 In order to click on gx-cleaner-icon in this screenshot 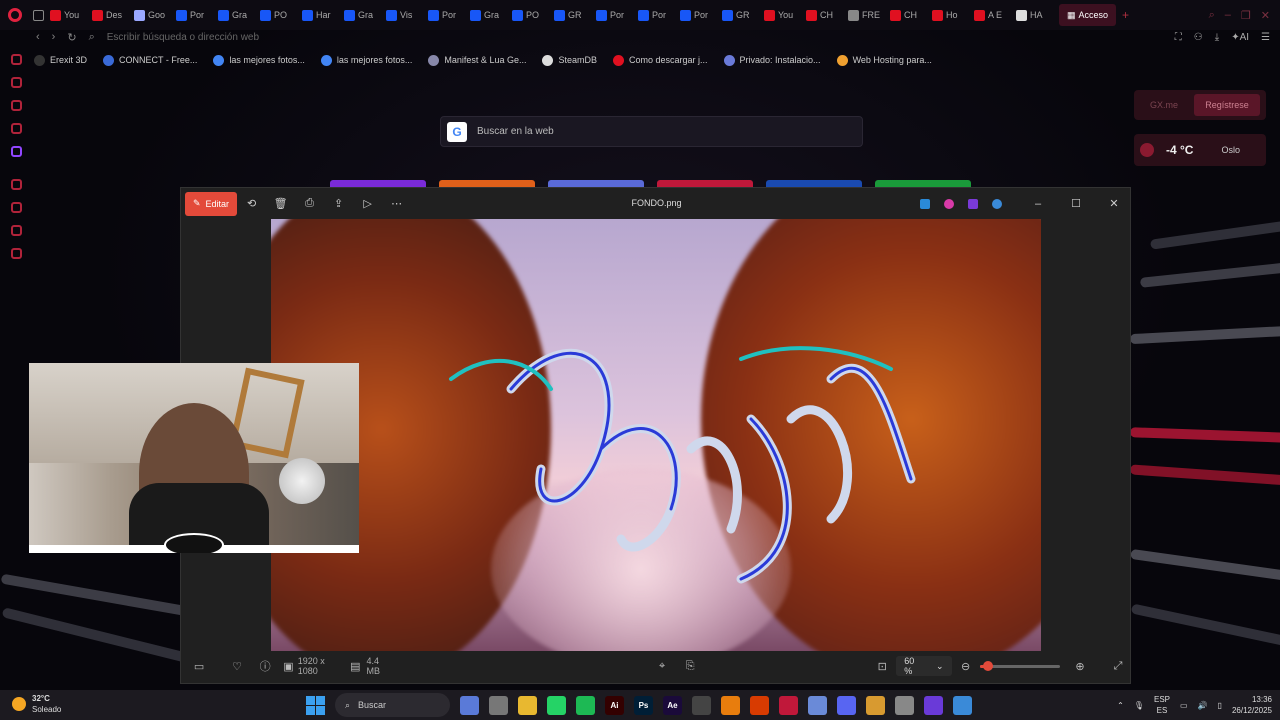, I will do `click(16, 82)`.